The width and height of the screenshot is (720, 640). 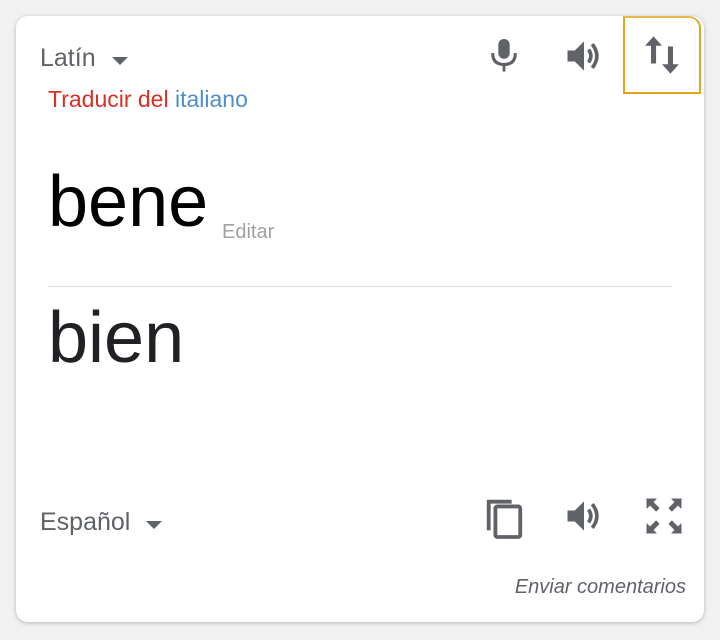 I want to click on swap-languages-button, so click(x=662, y=55).